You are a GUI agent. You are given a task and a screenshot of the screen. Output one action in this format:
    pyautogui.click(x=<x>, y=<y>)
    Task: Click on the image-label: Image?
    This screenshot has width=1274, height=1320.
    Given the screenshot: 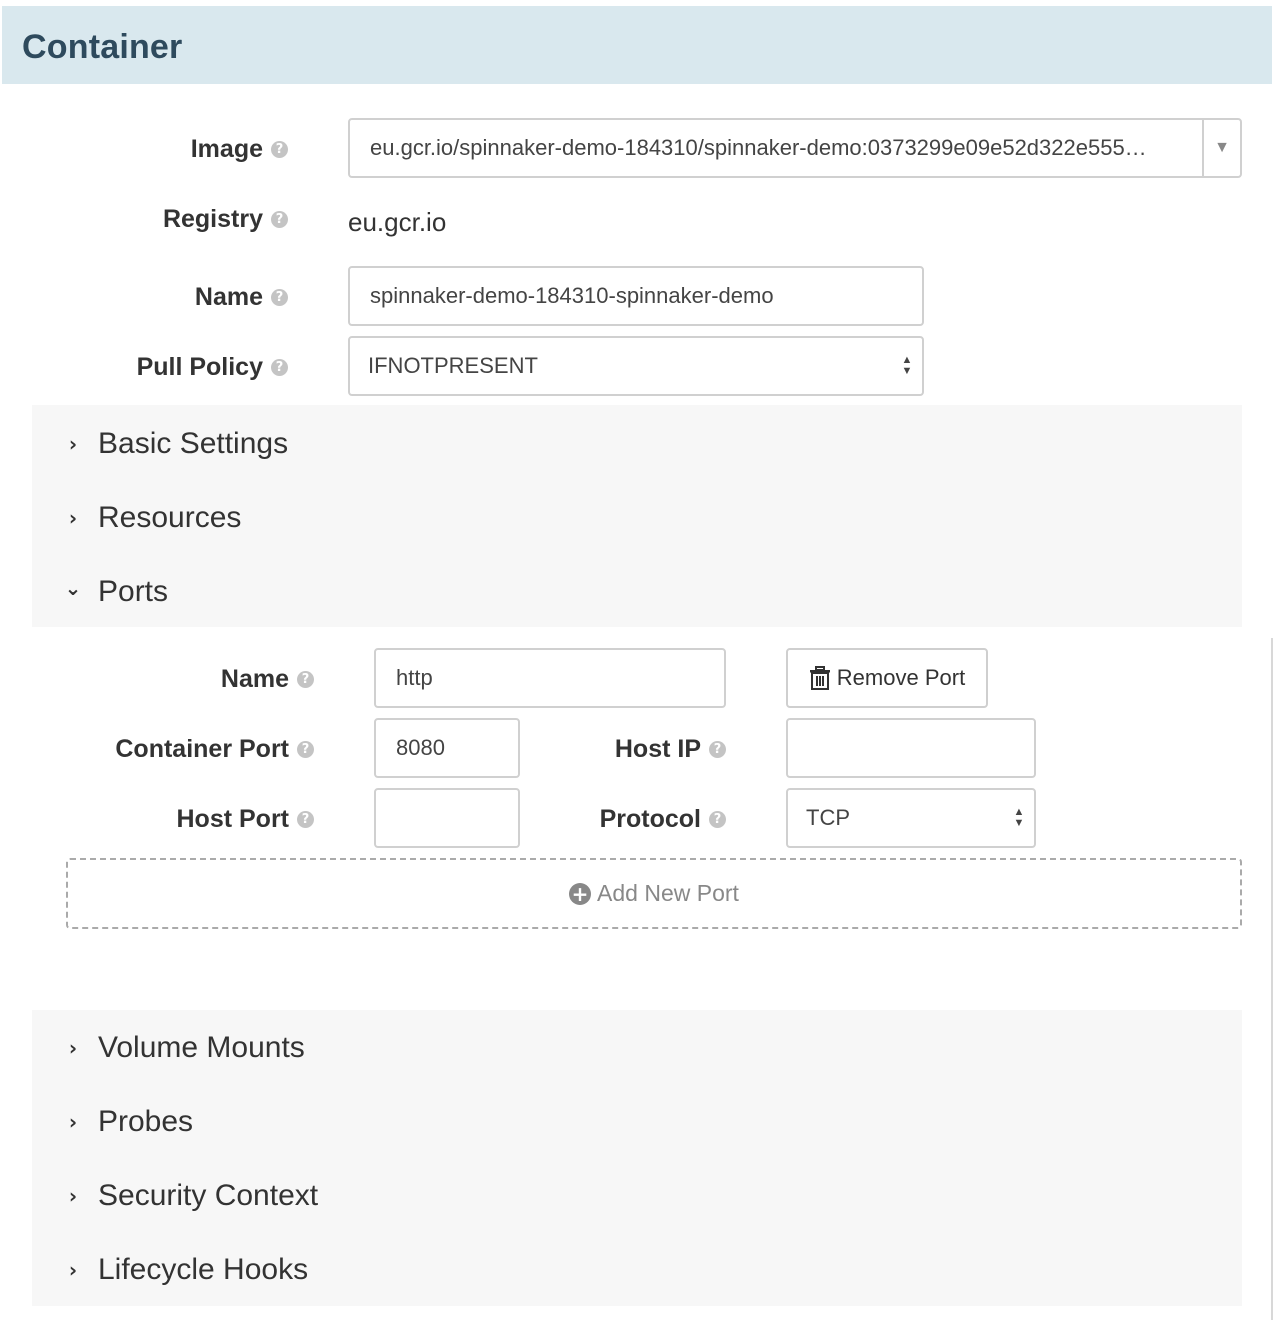 What is the action you would take?
    pyautogui.click(x=194, y=149)
    